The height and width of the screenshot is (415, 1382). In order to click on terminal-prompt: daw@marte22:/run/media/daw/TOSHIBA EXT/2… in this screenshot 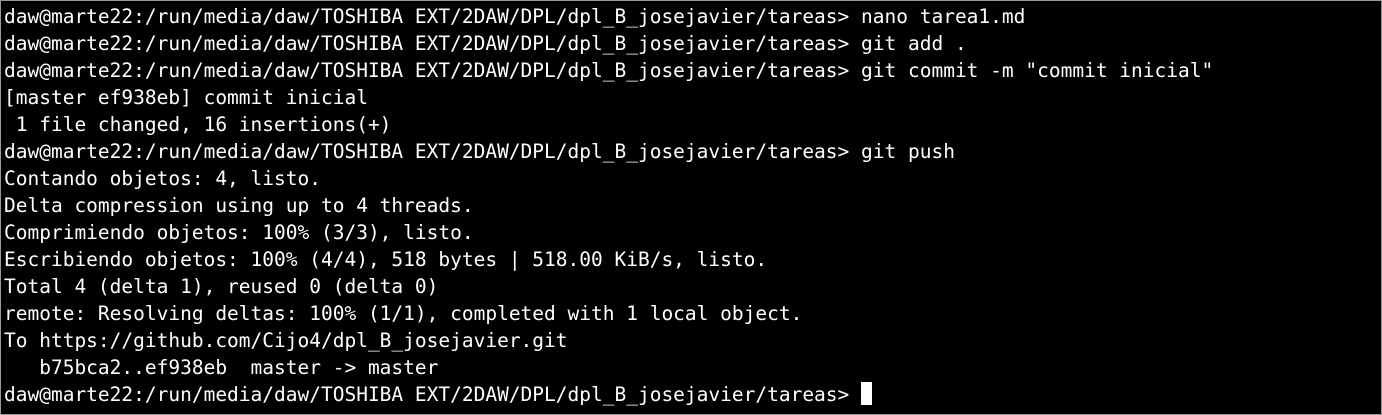, I will do `click(433, 394)`.